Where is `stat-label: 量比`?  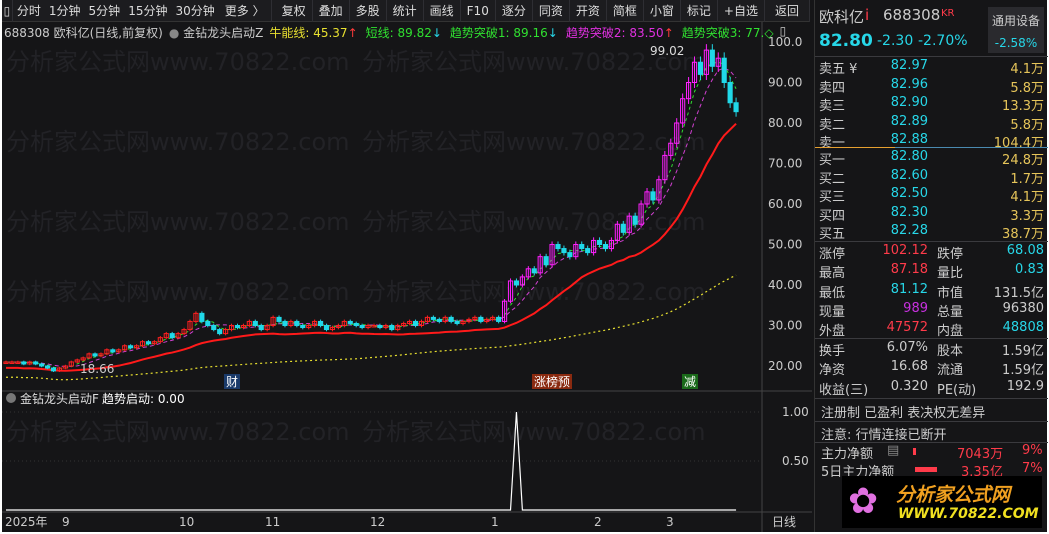 stat-label: 量比 is located at coordinates (950, 274).